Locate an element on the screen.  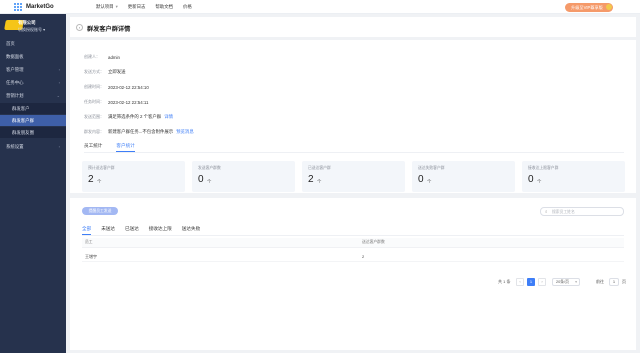
nav-changelog: 更新日志 is located at coordinates (137, 7).